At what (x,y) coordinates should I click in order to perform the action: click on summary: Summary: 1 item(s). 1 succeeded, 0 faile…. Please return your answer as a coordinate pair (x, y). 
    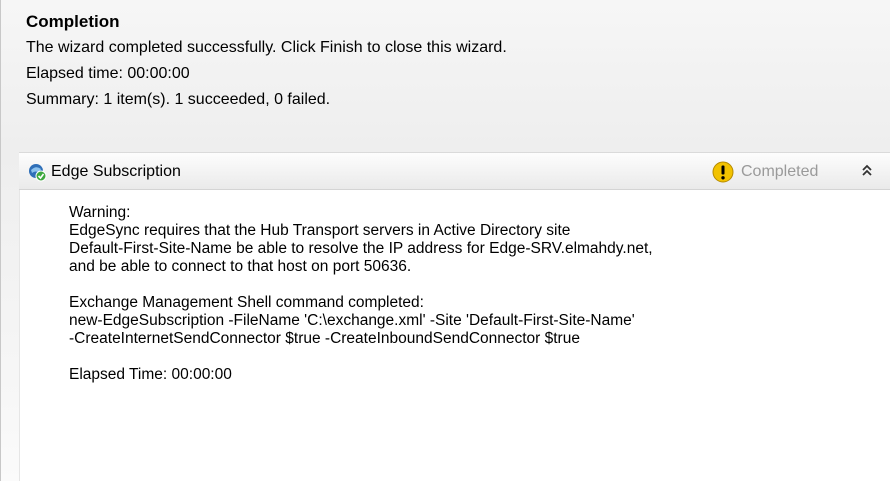
    Looking at the image, I should click on (178, 99).